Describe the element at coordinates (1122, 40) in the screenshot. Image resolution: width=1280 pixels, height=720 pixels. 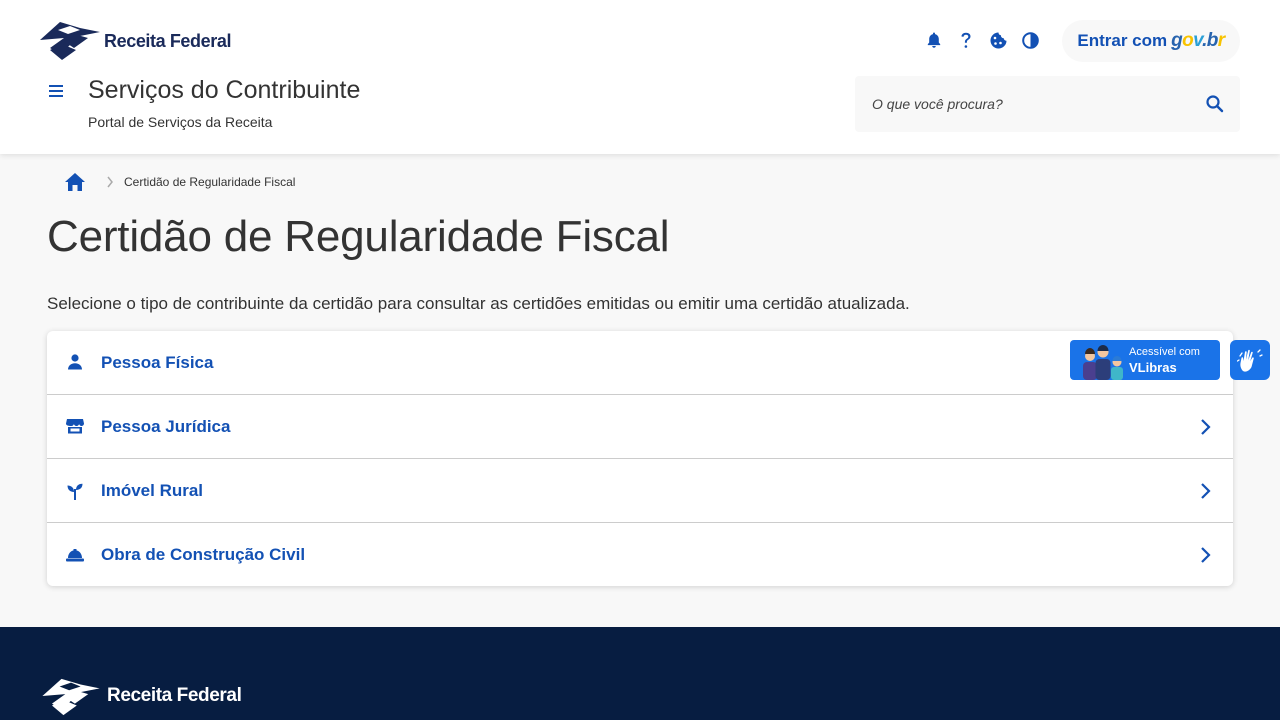
I see `login-prefix: Entrar com` at that location.